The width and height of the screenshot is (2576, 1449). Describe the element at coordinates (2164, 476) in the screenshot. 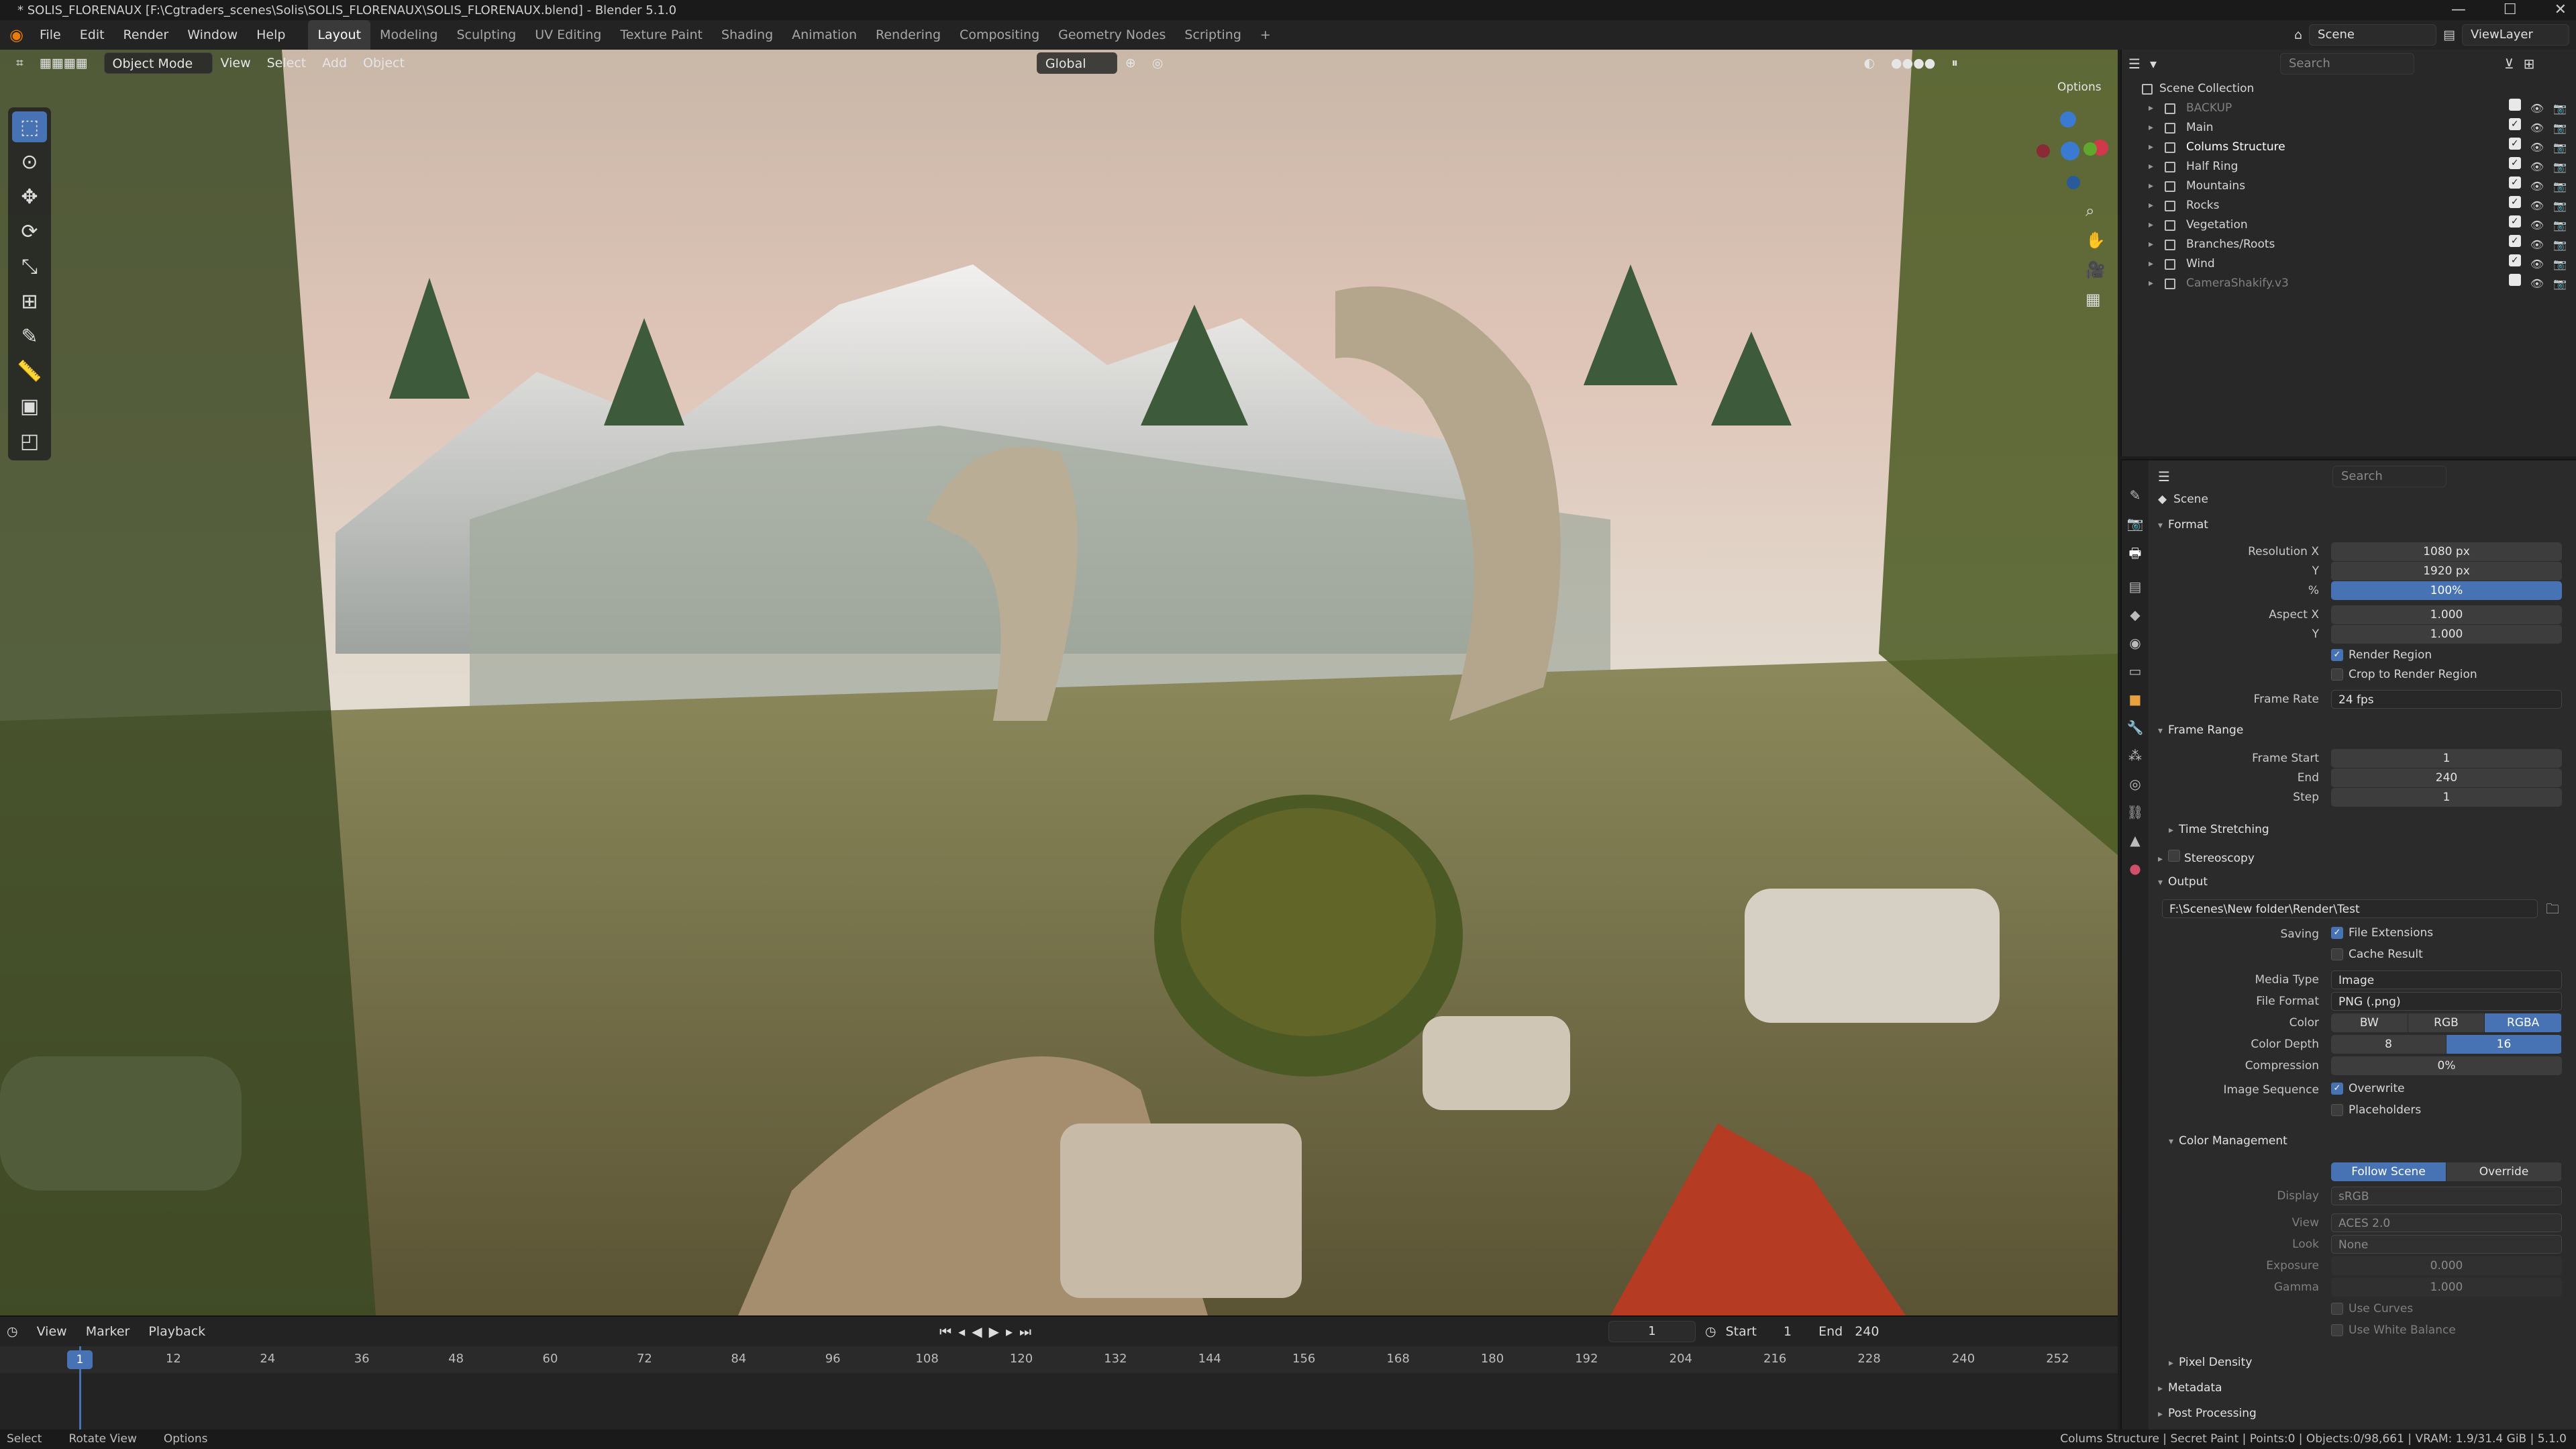

I see `editor-type-icon: ☰` at that location.